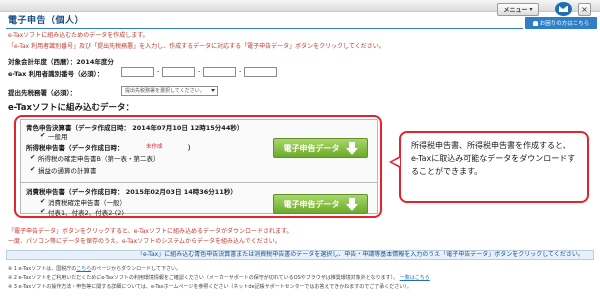 Image resolution: width=600 pixels, height=298 pixels. I want to click on dropdown-arrow-icon, so click(213, 90).